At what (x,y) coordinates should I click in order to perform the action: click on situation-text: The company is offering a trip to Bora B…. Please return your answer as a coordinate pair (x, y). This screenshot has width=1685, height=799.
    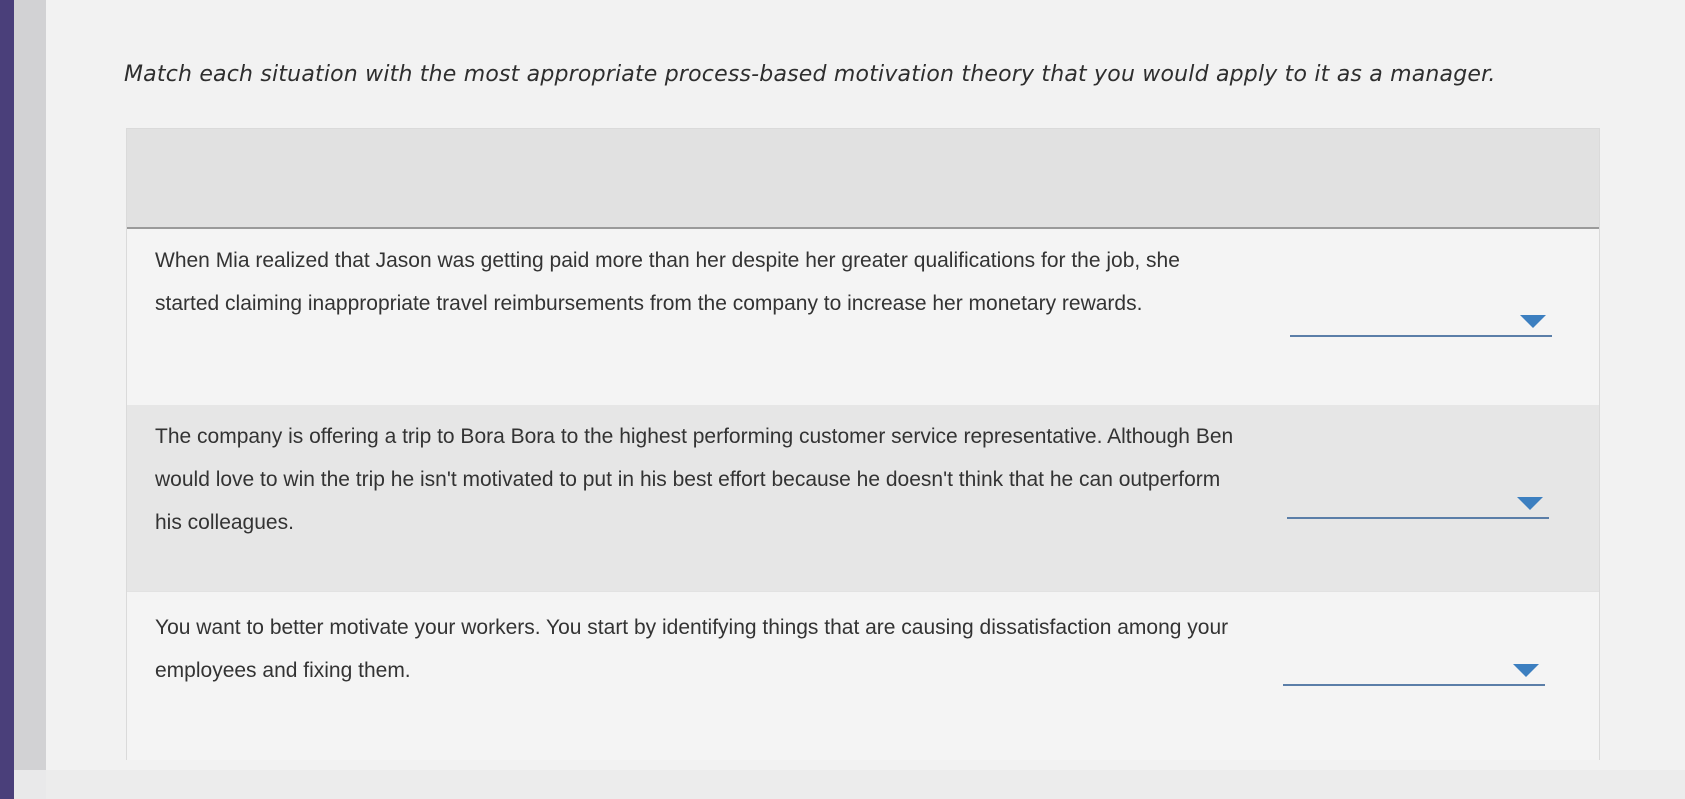
    Looking at the image, I should click on (694, 479).